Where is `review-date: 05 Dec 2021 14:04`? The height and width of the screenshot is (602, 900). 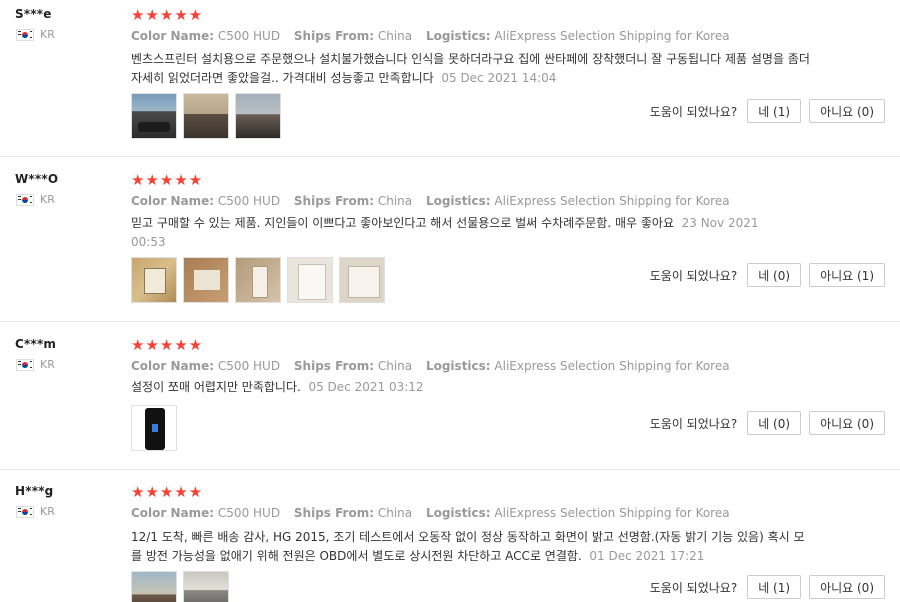 review-date: 05 Dec 2021 14:04 is located at coordinates (499, 78).